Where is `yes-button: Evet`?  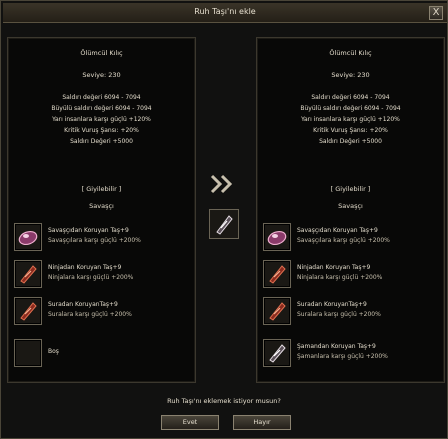 yes-button: Evet is located at coordinates (190, 422).